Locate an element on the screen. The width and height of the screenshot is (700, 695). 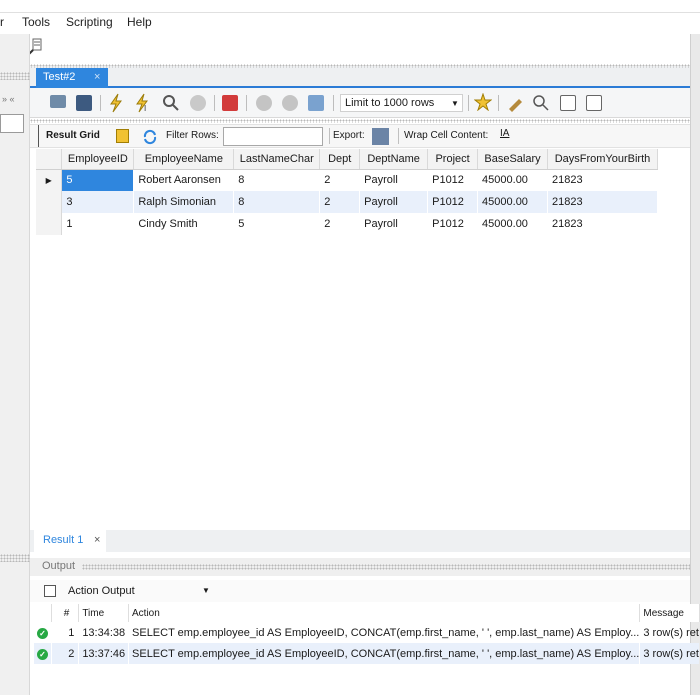
column-header: Project is located at coordinates (453, 159).